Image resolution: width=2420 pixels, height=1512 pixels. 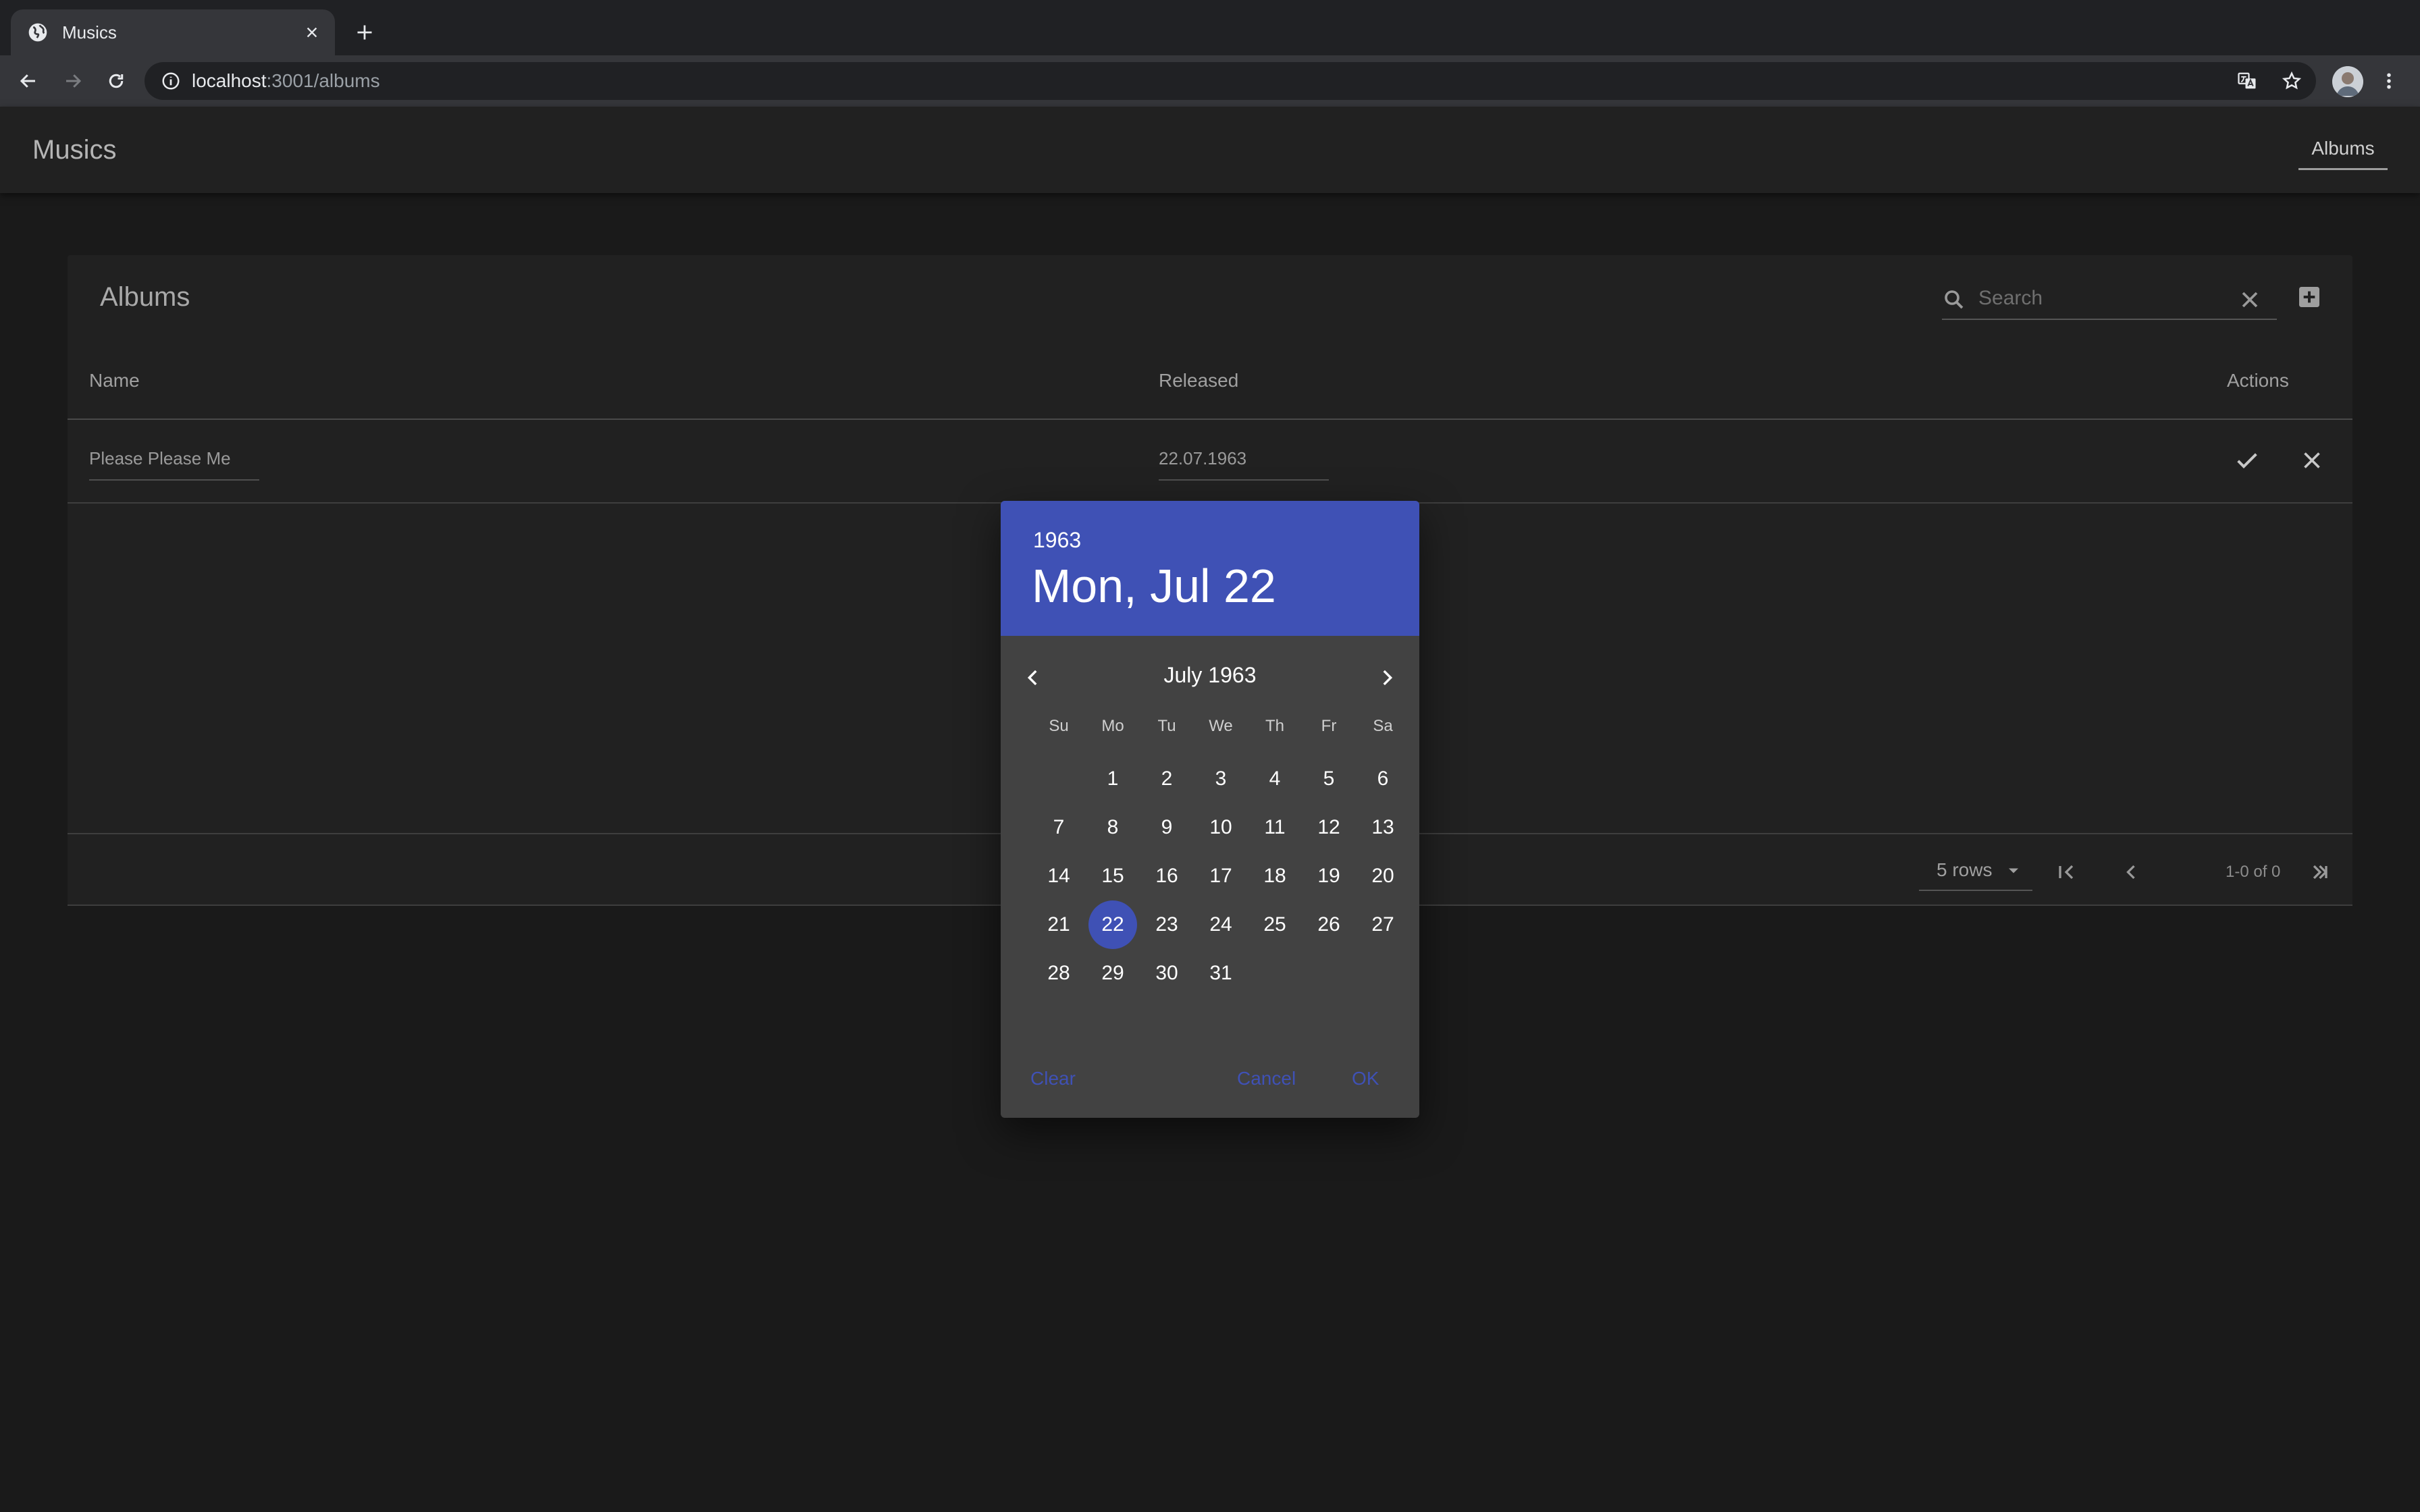 What do you see at coordinates (229, 80) in the screenshot?
I see `url-host: localhost` at bounding box center [229, 80].